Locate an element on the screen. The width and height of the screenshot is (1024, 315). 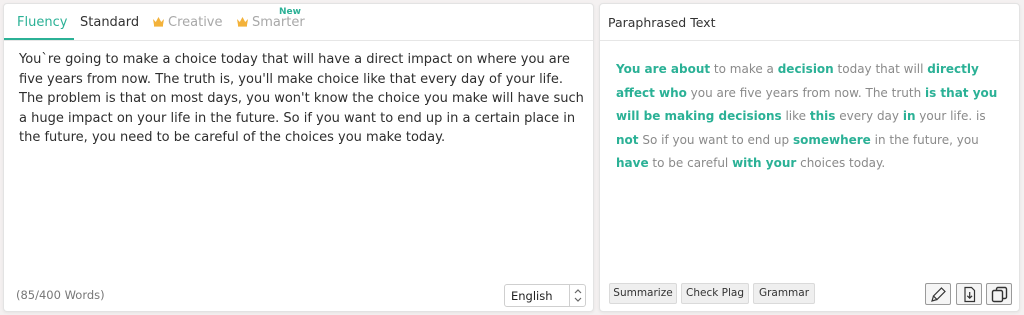
text-segment: every day is located at coordinates (869, 116).